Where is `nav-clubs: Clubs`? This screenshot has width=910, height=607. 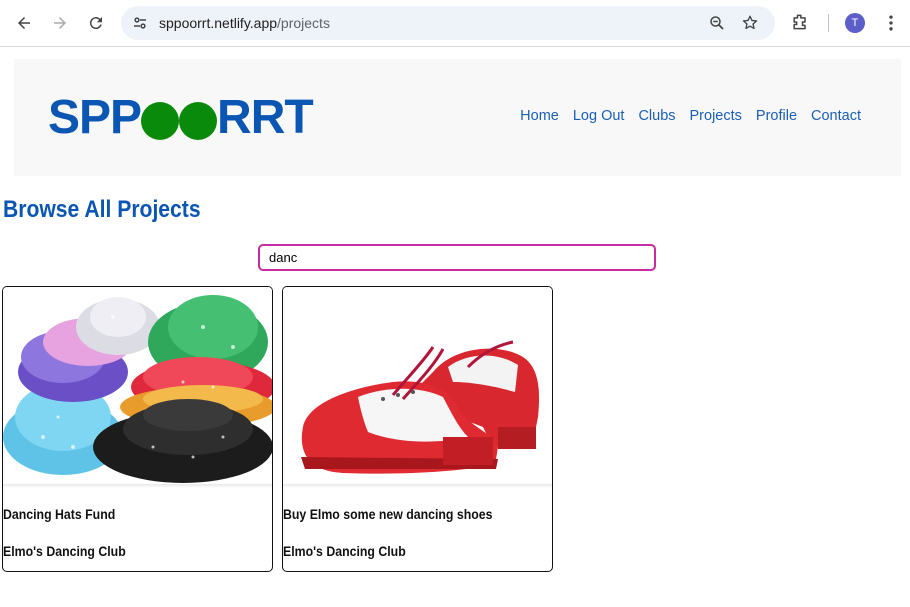
nav-clubs: Clubs is located at coordinates (656, 116).